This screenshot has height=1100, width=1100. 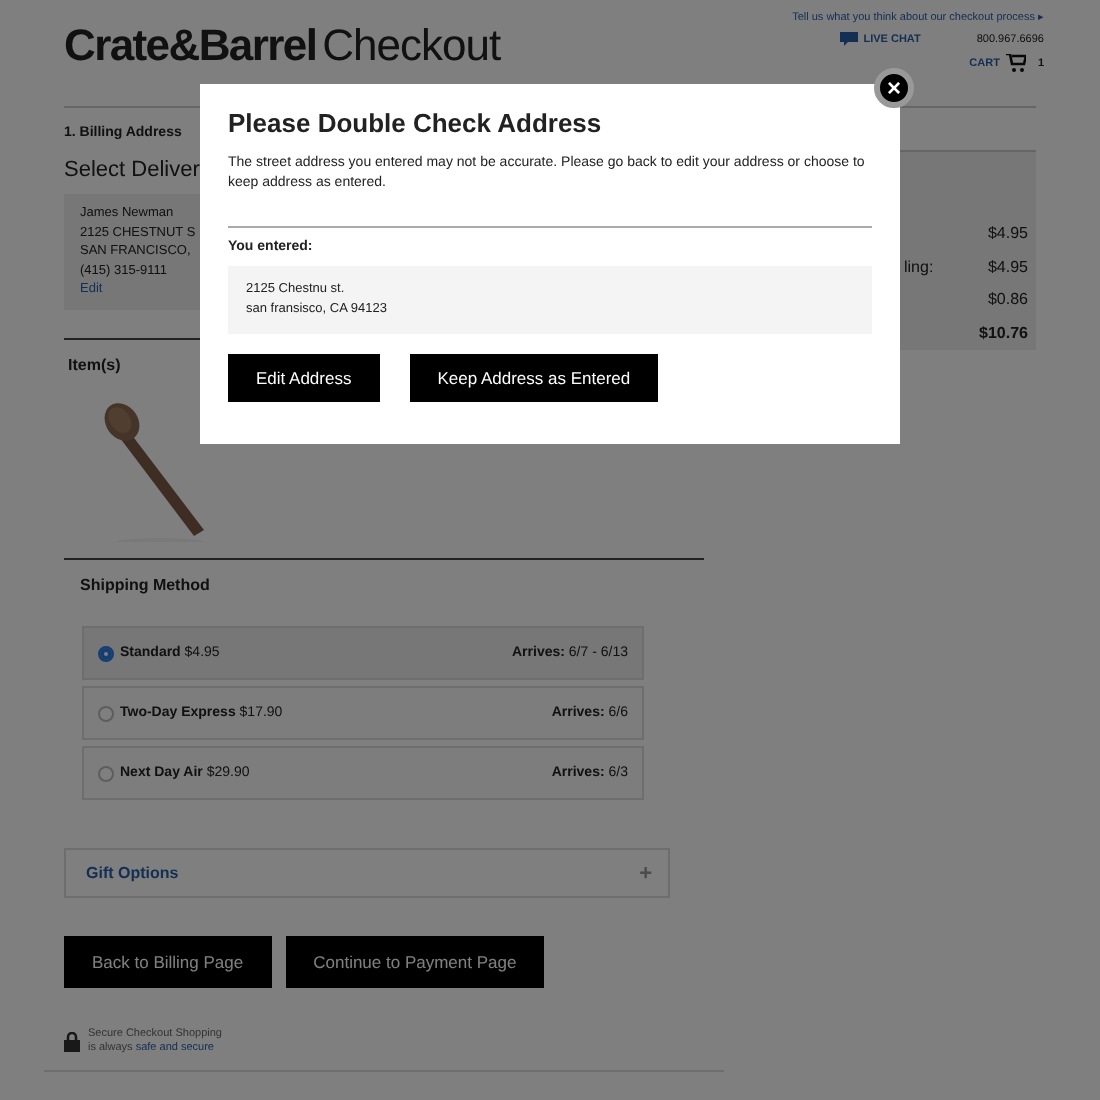 I want to click on cart-icon, so click(x=1015, y=63).